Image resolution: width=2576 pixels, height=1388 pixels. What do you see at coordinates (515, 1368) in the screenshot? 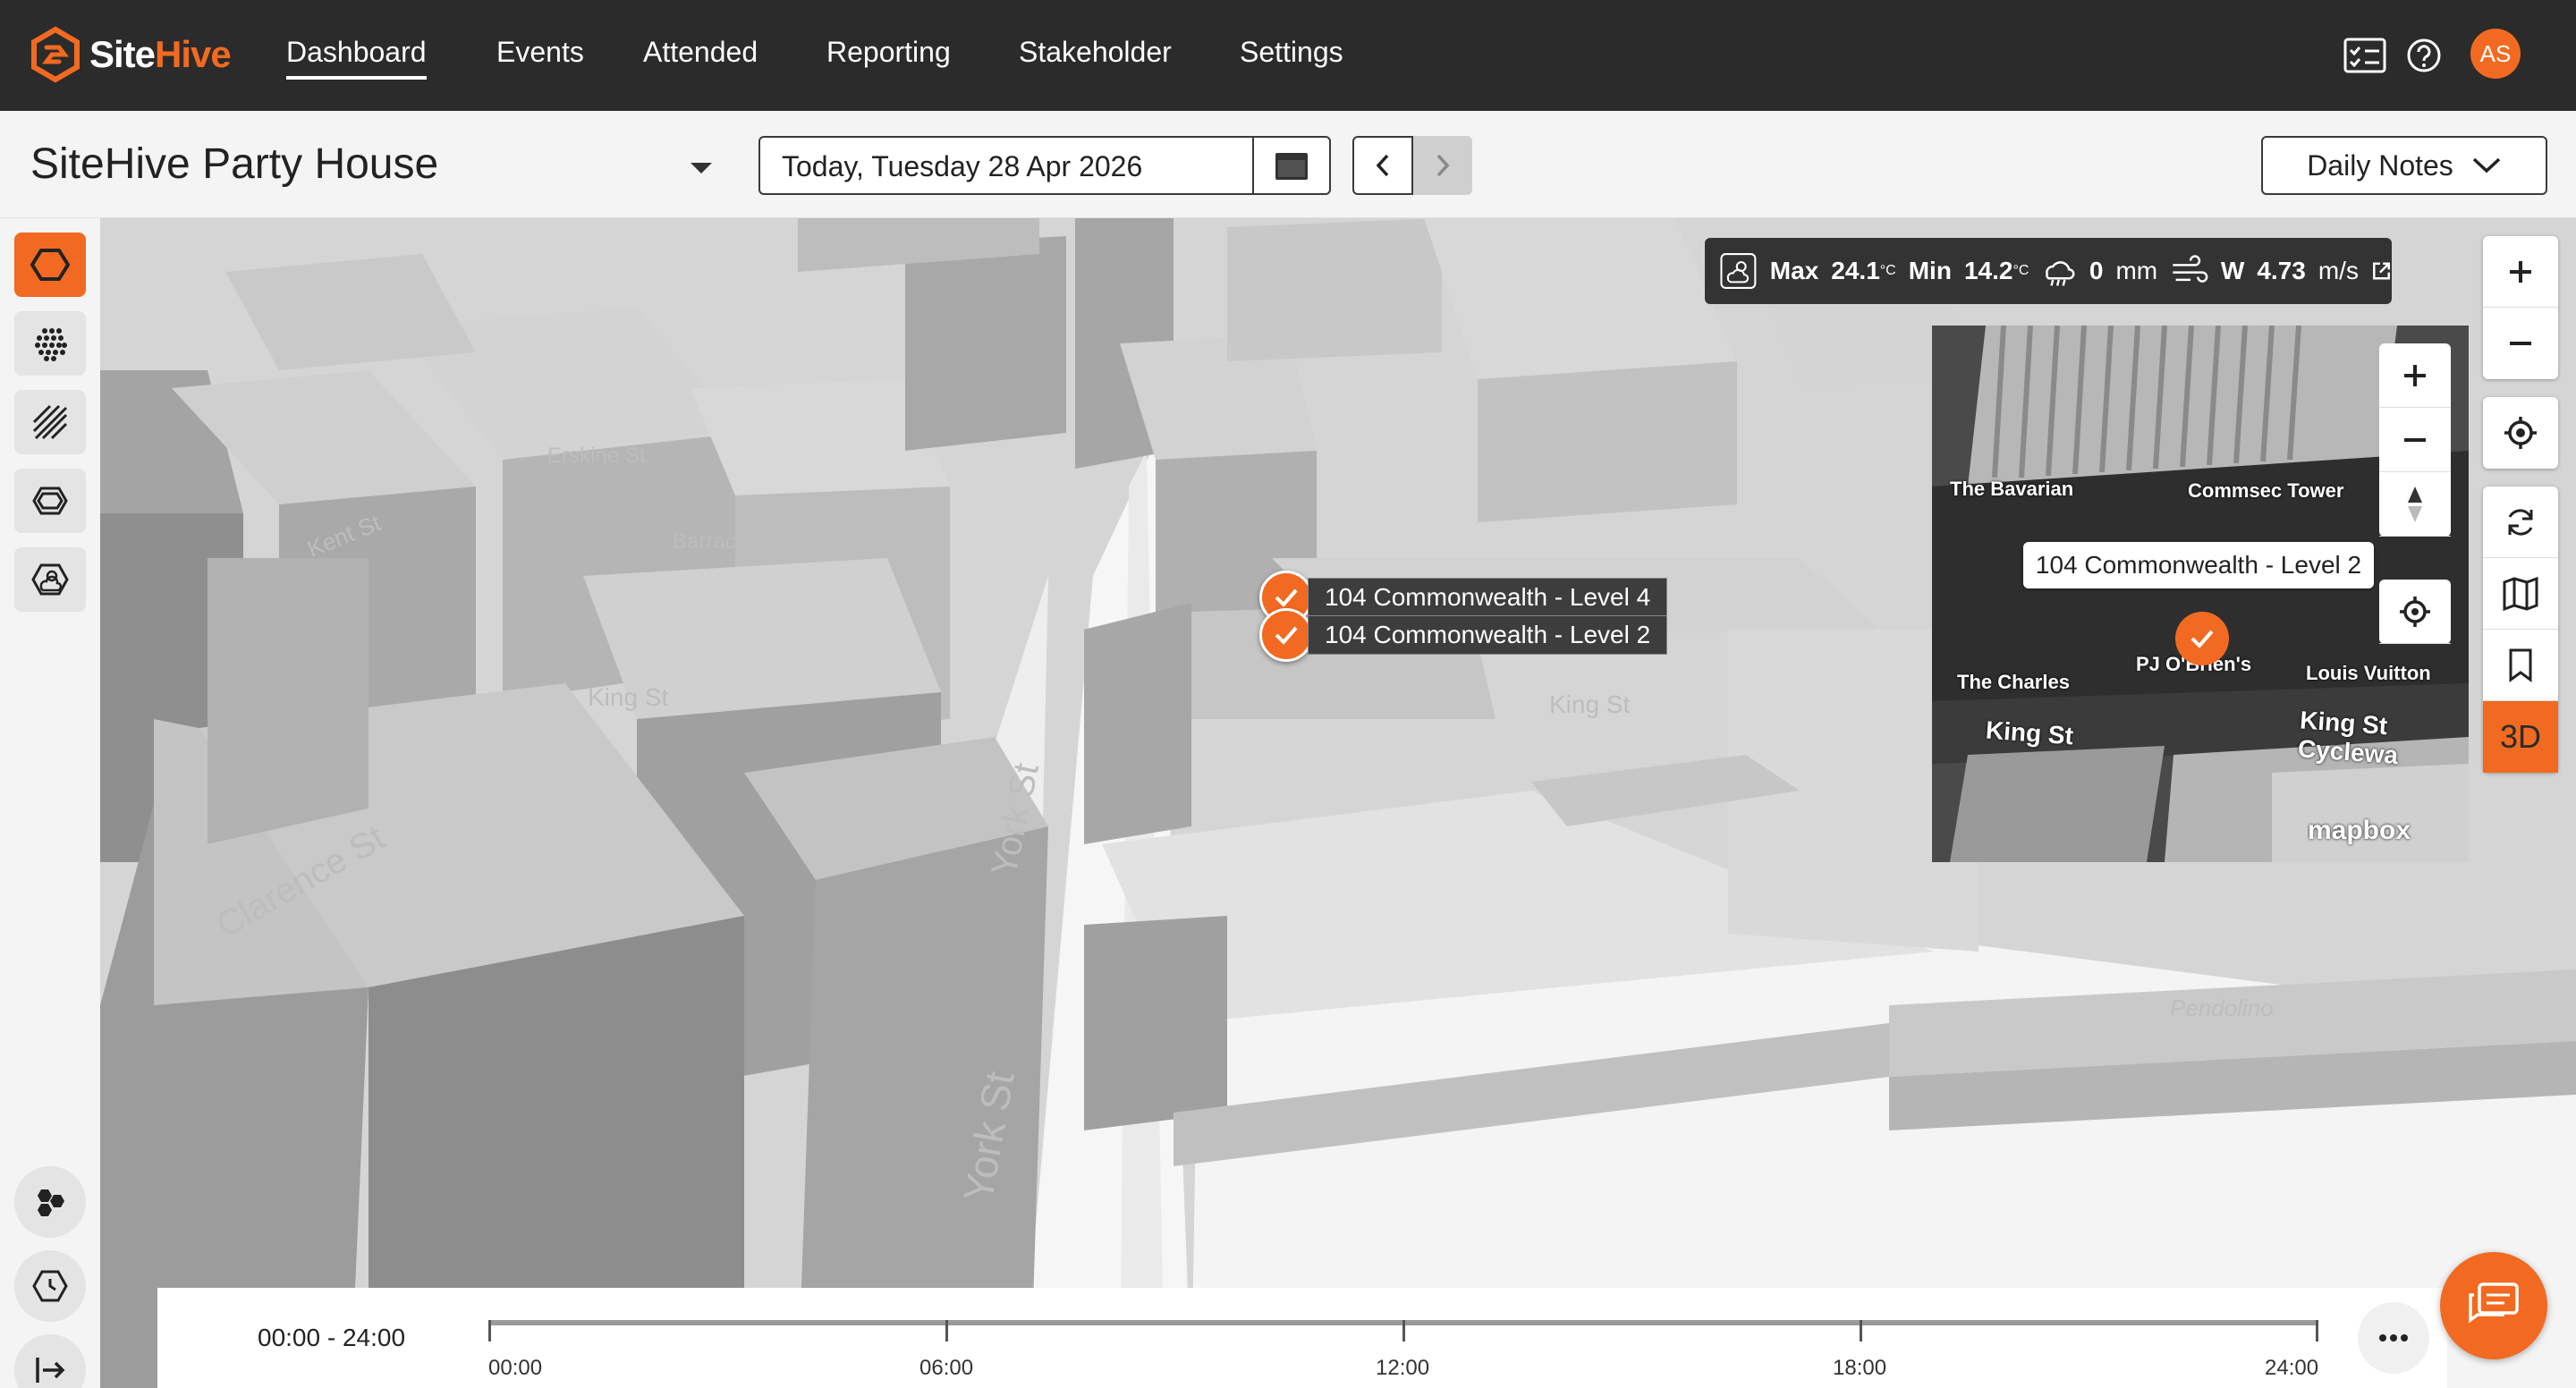
I see `timeline-tick-label: 00:00` at bounding box center [515, 1368].